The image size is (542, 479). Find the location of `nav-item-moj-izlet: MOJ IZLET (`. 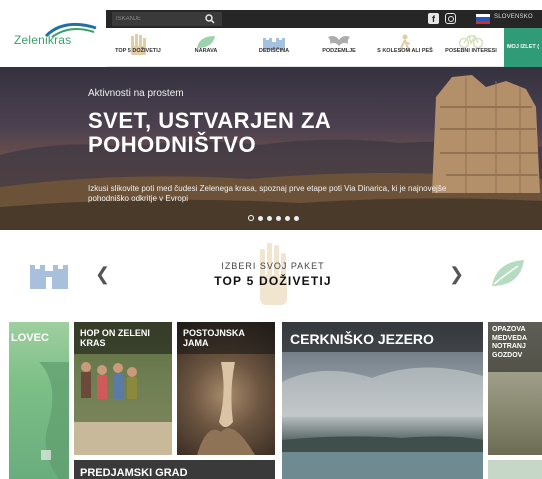

nav-item-moj-izlet: MOJ IZLET ( is located at coordinates (523, 47).